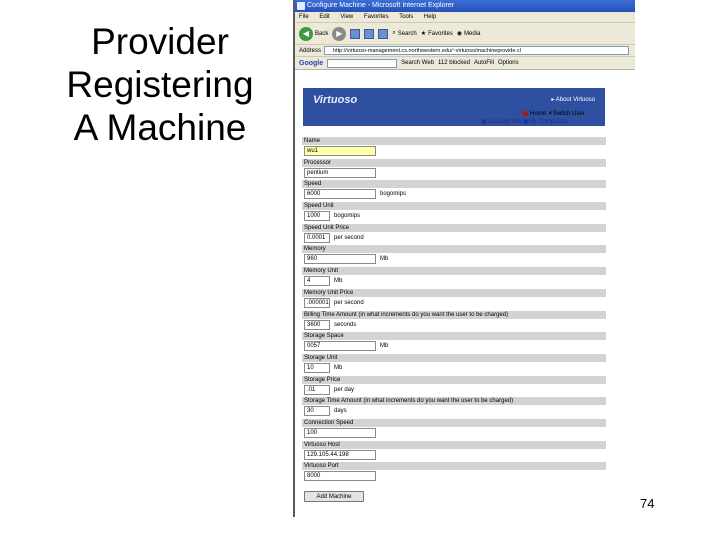 This screenshot has width=720, height=540. Describe the element at coordinates (454, 444) in the screenshot. I see `field-label: Virtuoso Host` at that location.